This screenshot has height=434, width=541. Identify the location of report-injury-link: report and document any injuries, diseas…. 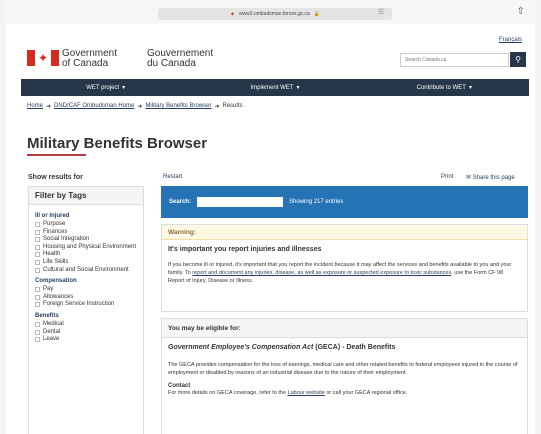
(321, 273).